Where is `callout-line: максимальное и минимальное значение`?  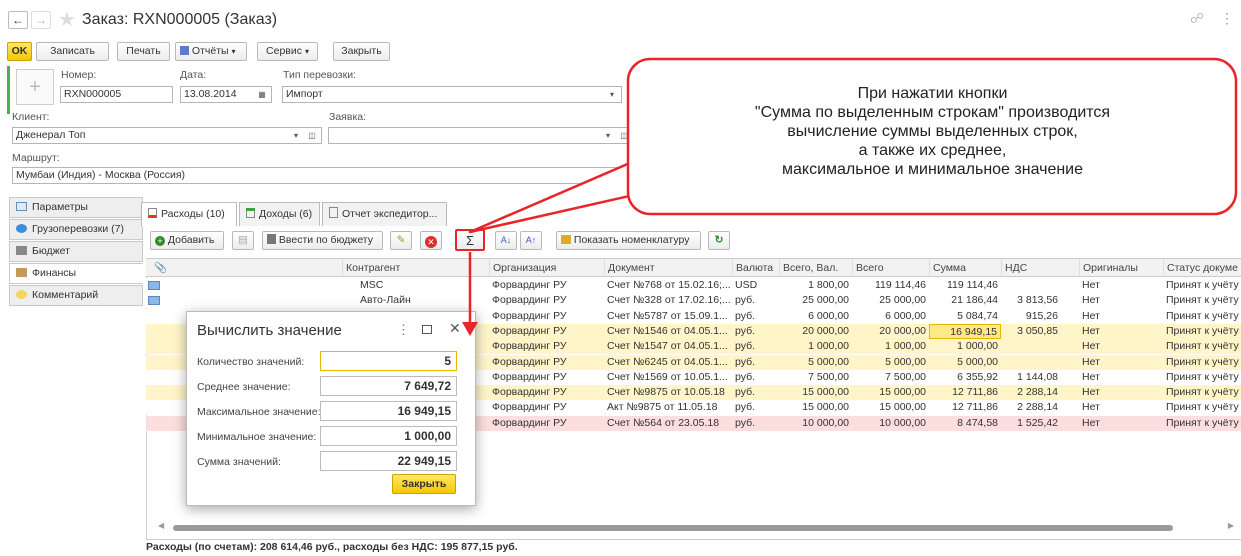
callout-line: максимальное и минимальное значение is located at coordinates (932, 169).